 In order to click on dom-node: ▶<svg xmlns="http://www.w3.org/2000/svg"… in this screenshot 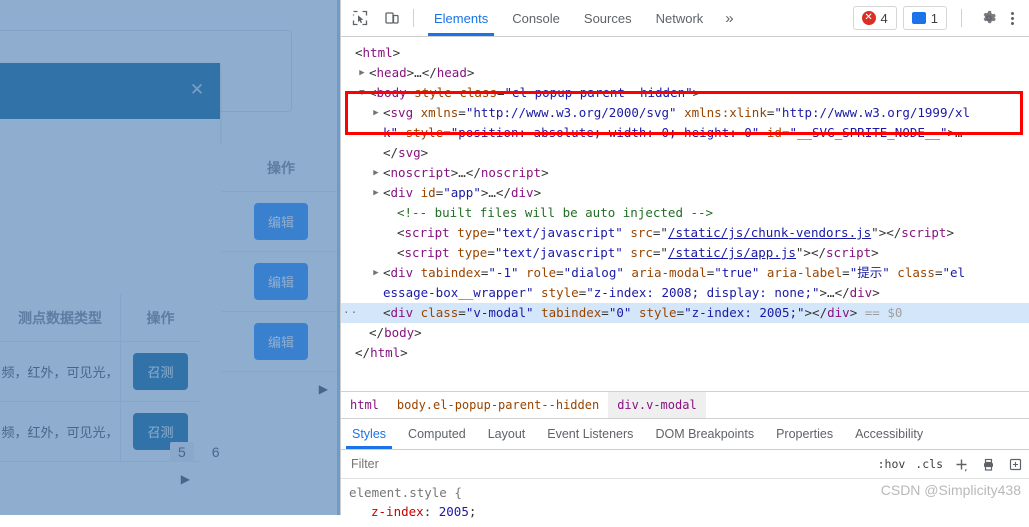, I will do `click(685, 113)`.